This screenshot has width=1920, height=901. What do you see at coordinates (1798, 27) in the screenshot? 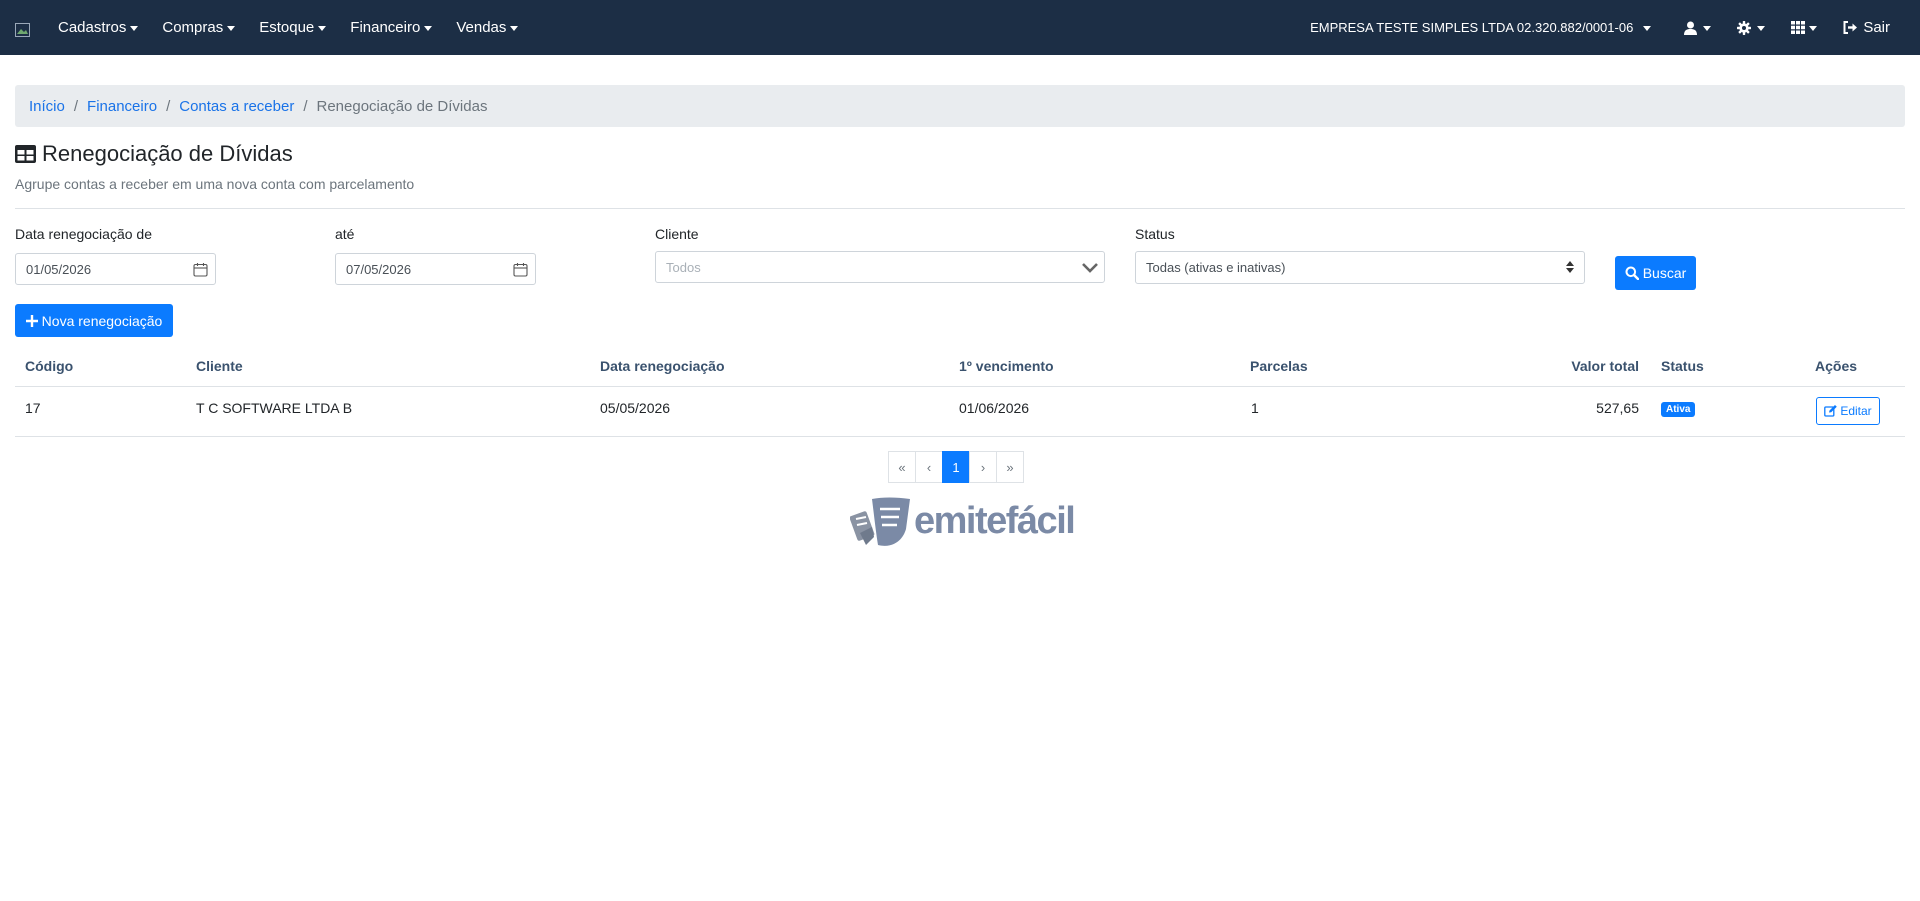
I see `grid-icon` at bounding box center [1798, 27].